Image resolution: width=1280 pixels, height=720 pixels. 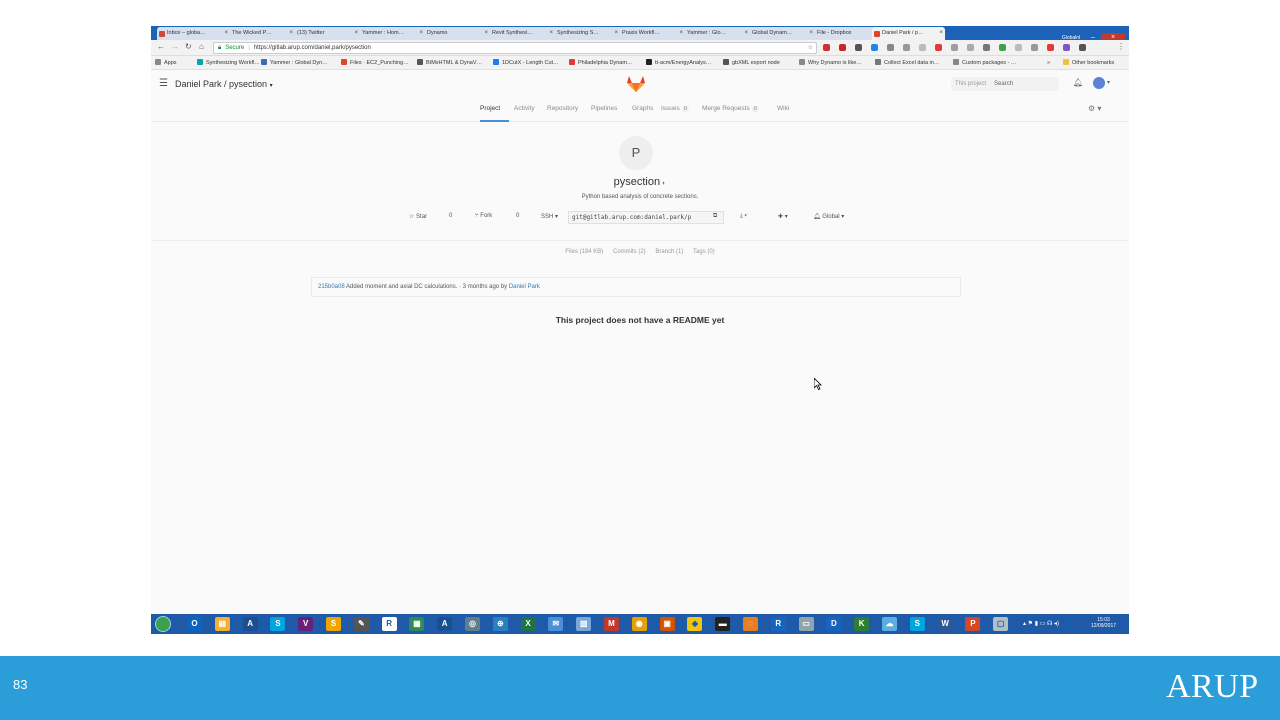 I want to click on tab-merge-requests: Merge Requests 0, so click(x=730, y=108).